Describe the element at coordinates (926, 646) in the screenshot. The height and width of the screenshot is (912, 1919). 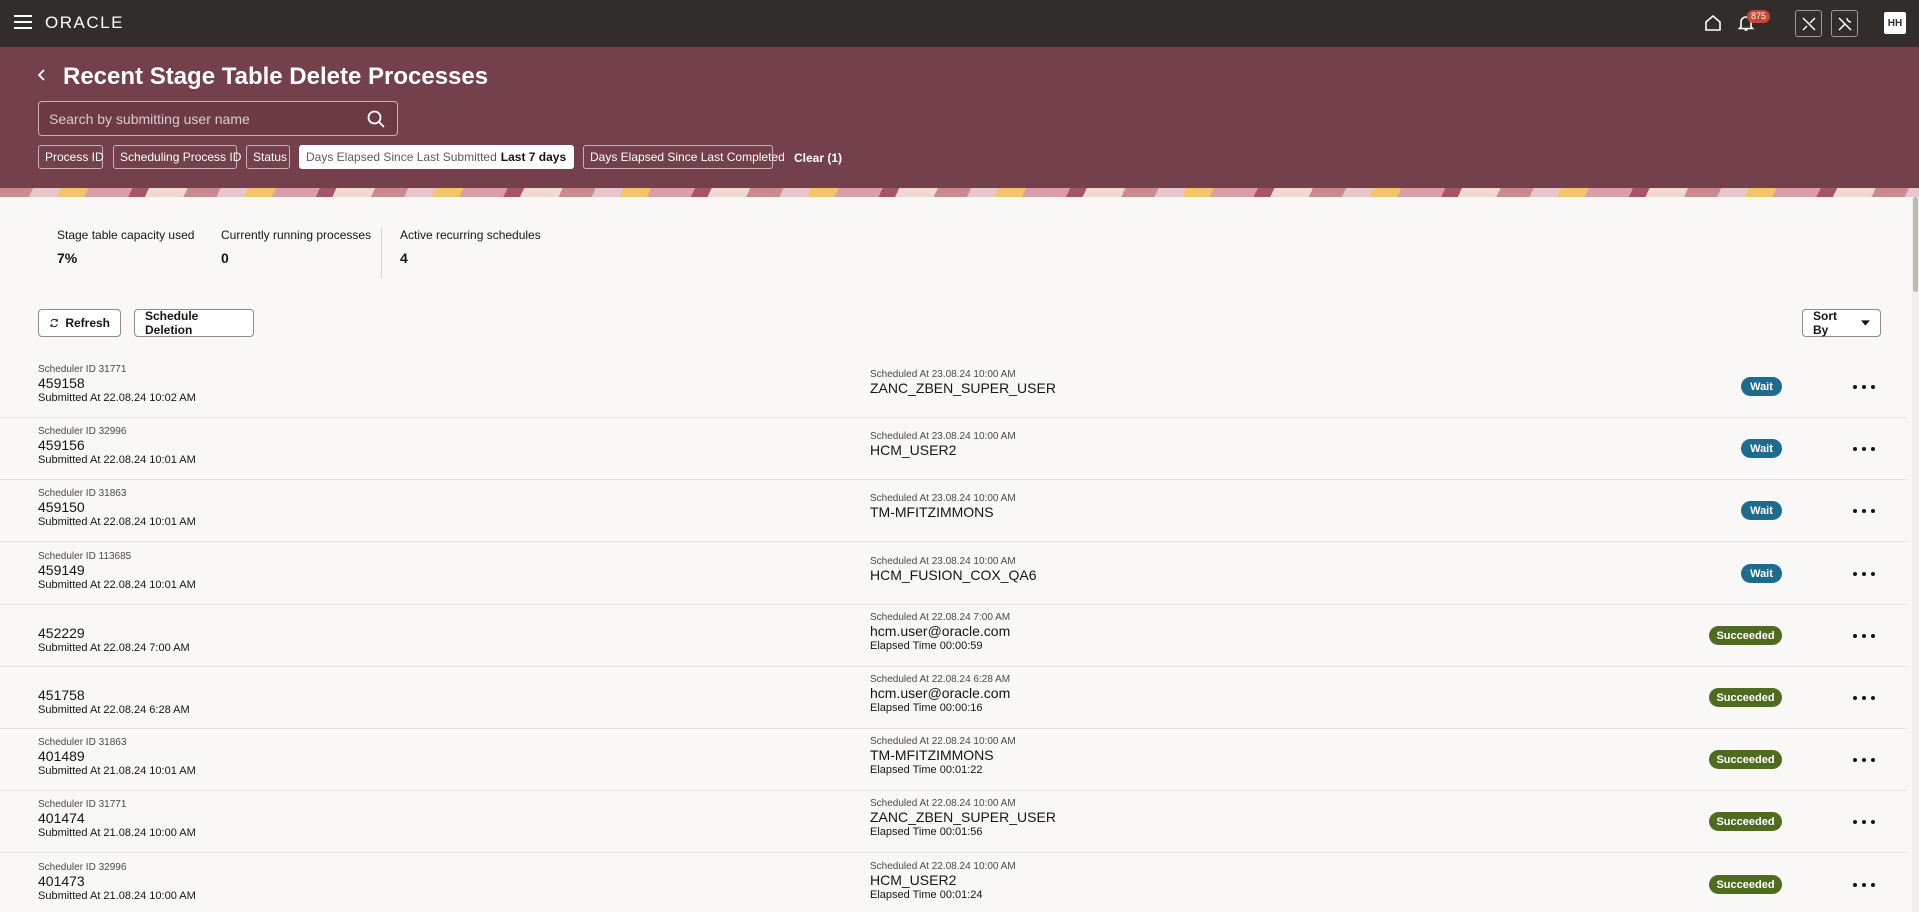
I see `elapsed-time: Elapsed Time 00:00:59` at that location.